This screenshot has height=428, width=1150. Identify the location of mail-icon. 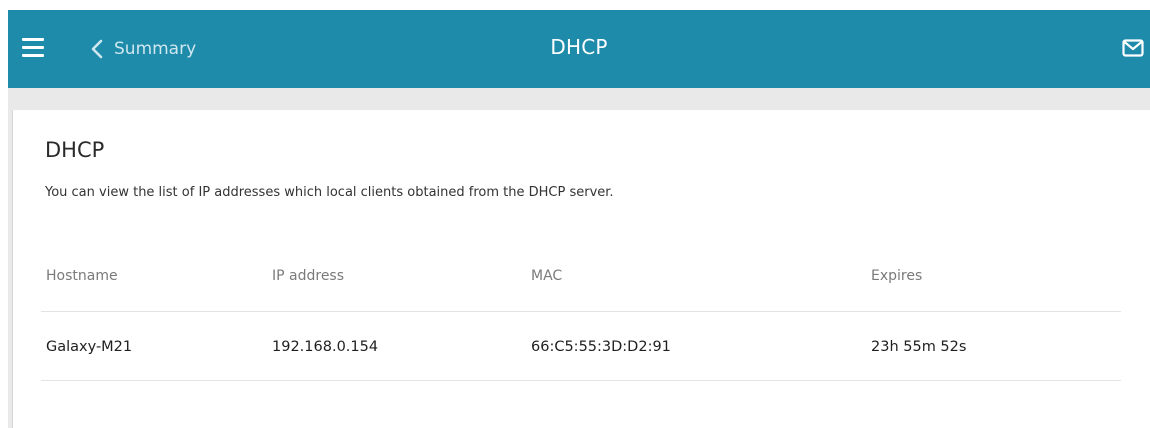
(1133, 48).